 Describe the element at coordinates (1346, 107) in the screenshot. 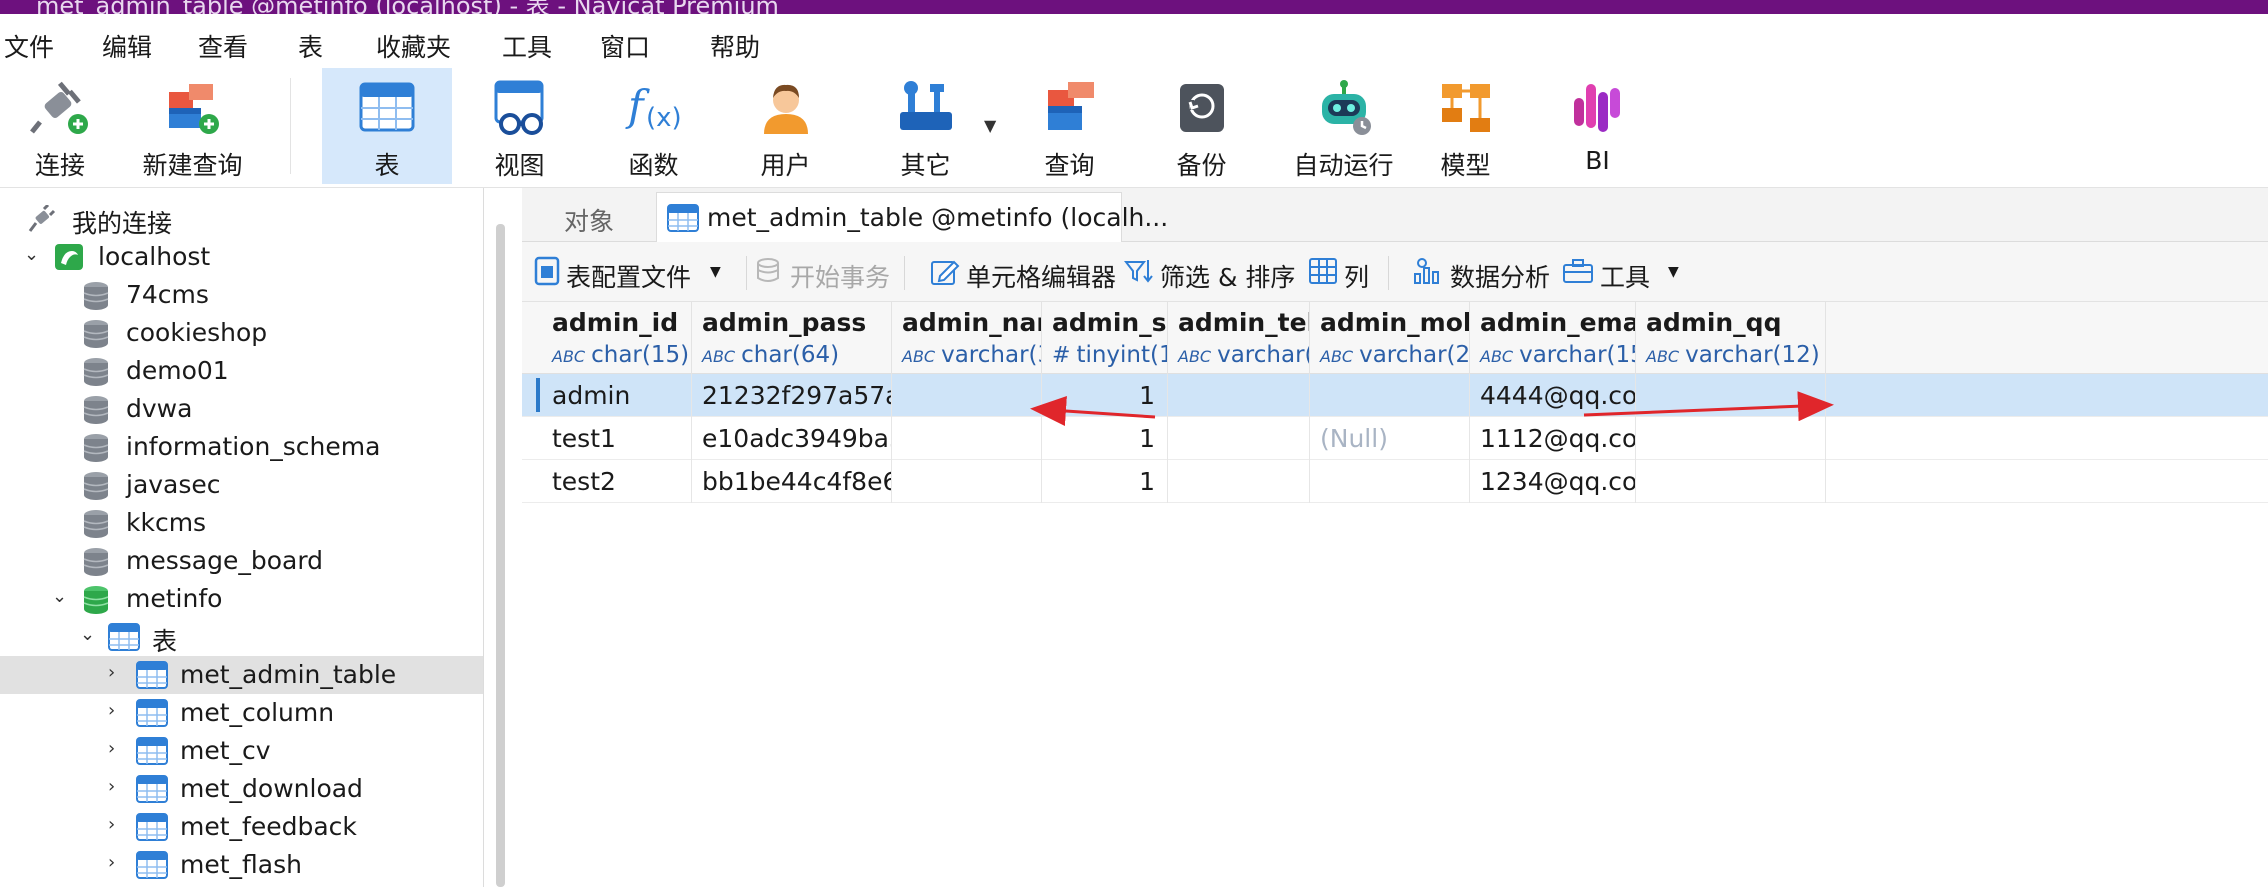

I see `robot-icon` at that location.